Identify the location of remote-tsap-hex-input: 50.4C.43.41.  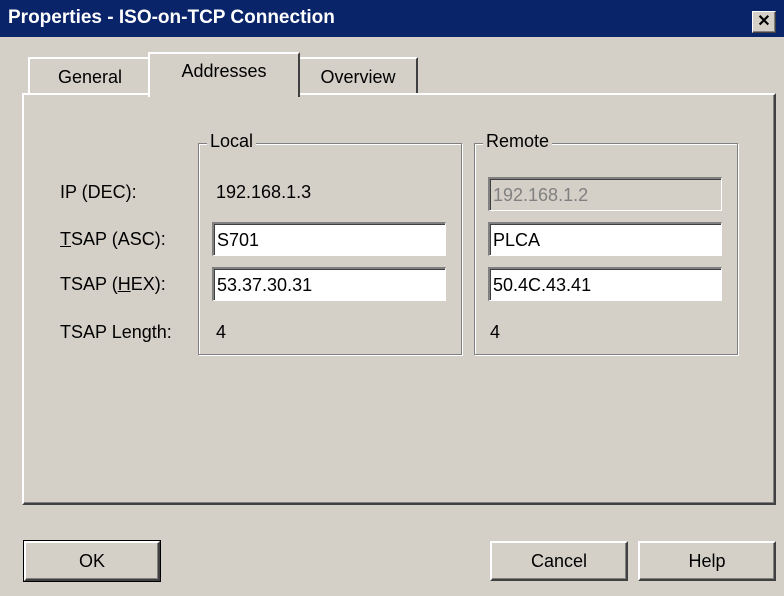
(605, 284).